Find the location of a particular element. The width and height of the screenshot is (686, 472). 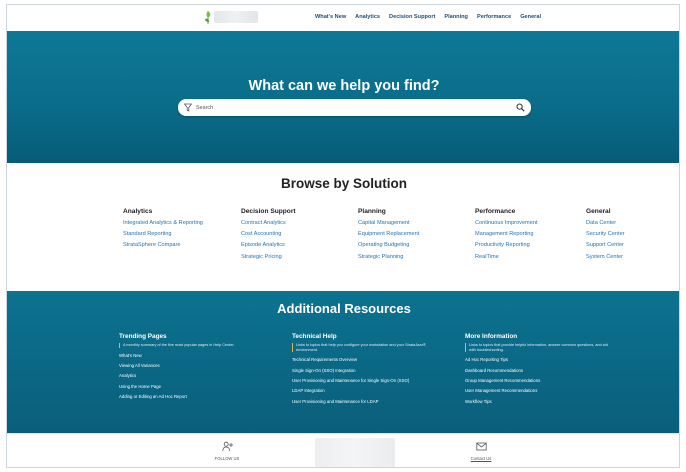

resources-link: Workflow Tips is located at coordinates (540, 401).